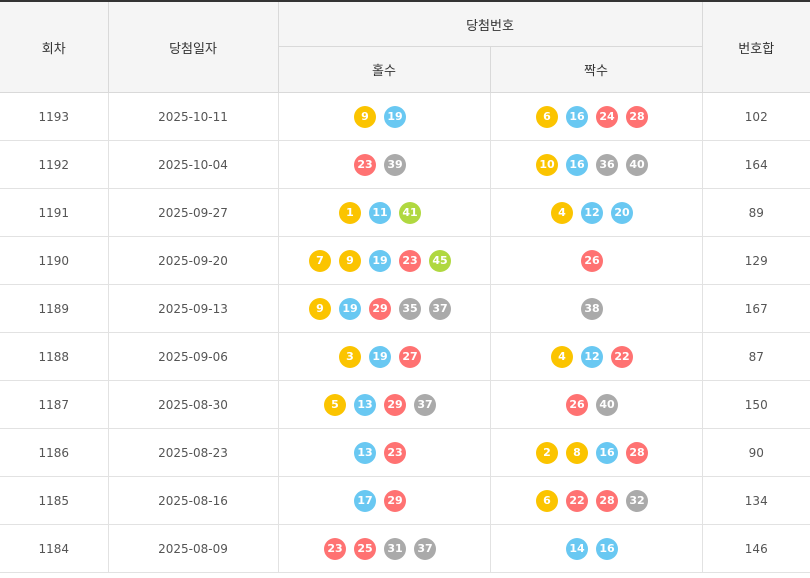 The image size is (810, 578). What do you see at coordinates (54, 308) in the screenshot?
I see `round-cell: 1189` at bounding box center [54, 308].